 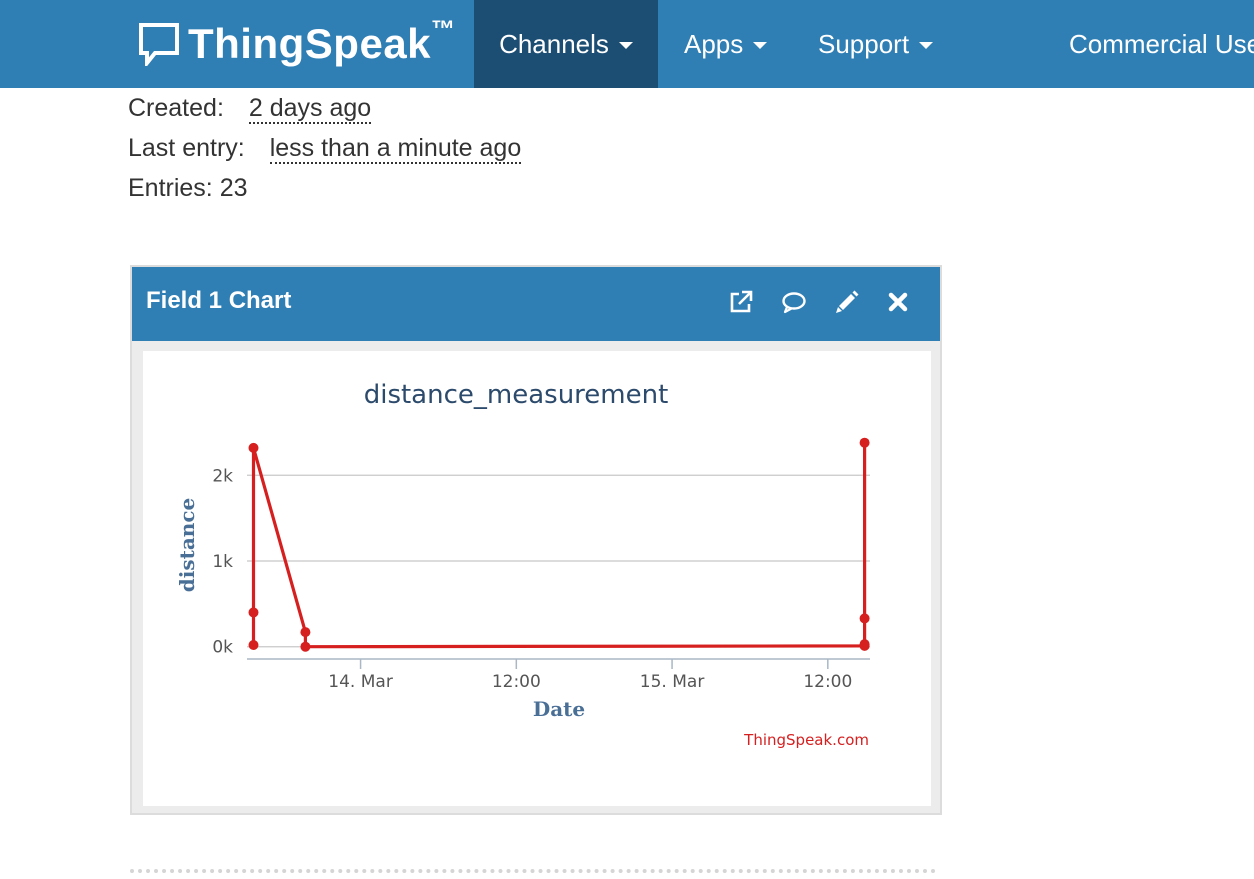 I want to click on created-row: Created: 2 days ago, so click(x=250, y=109).